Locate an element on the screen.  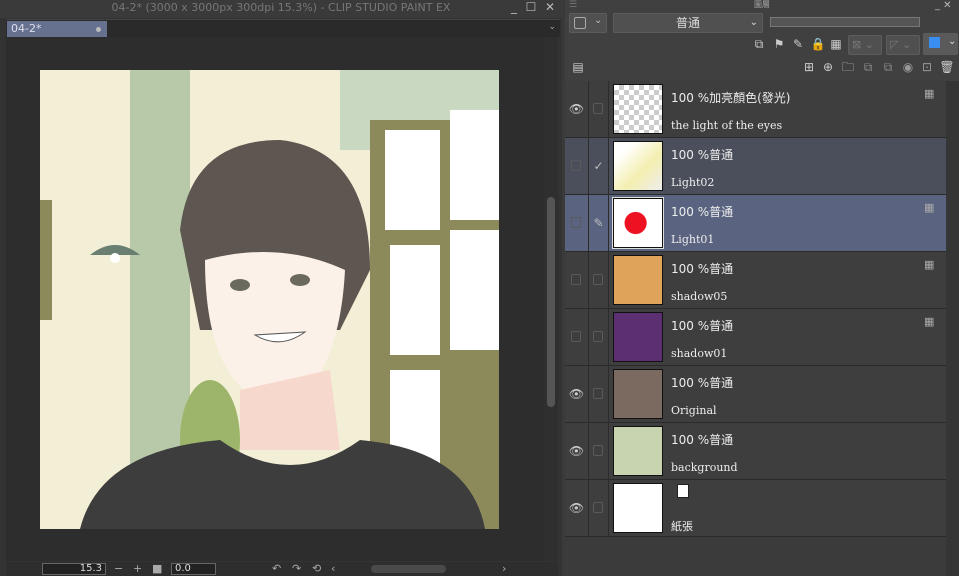
horizontal-scrollbar is located at coordinates (408, 569).